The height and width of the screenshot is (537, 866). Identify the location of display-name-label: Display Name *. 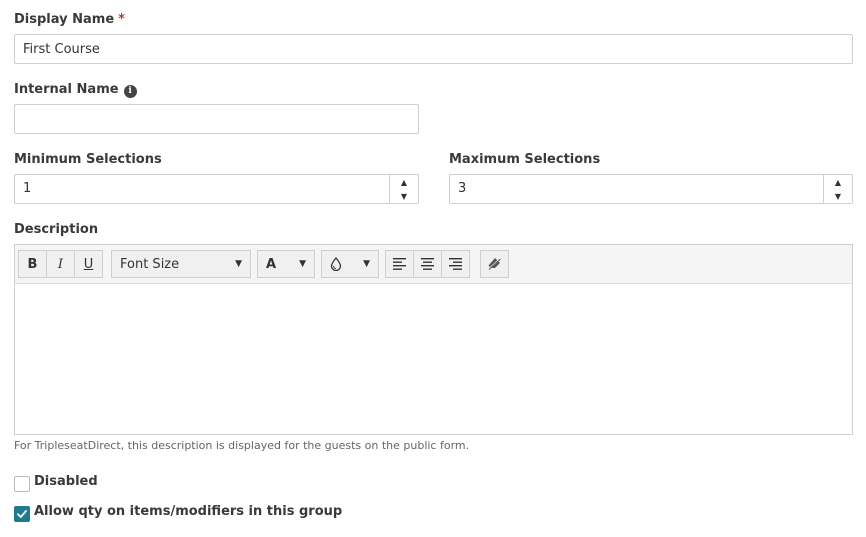
(69, 19).